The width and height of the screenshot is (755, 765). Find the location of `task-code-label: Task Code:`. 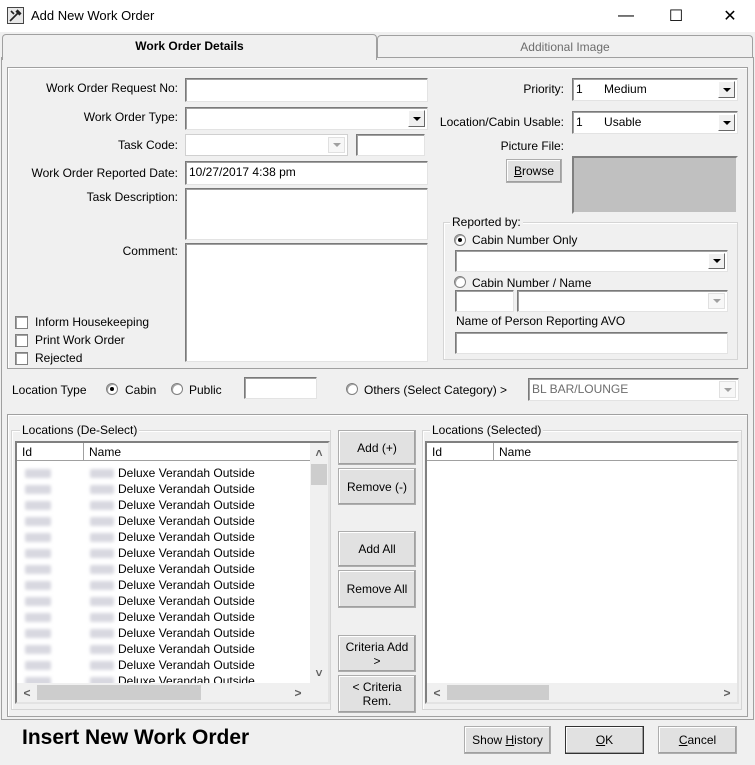

task-code-label: Task Code: is located at coordinates (147, 145).